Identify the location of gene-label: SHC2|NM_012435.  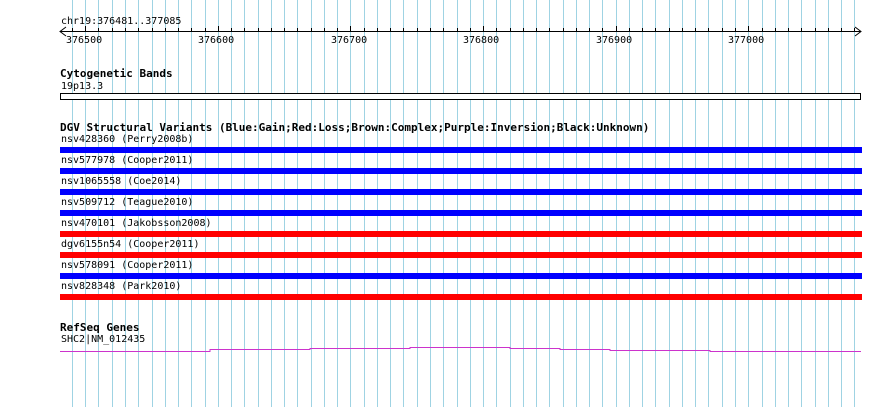
(103, 340).